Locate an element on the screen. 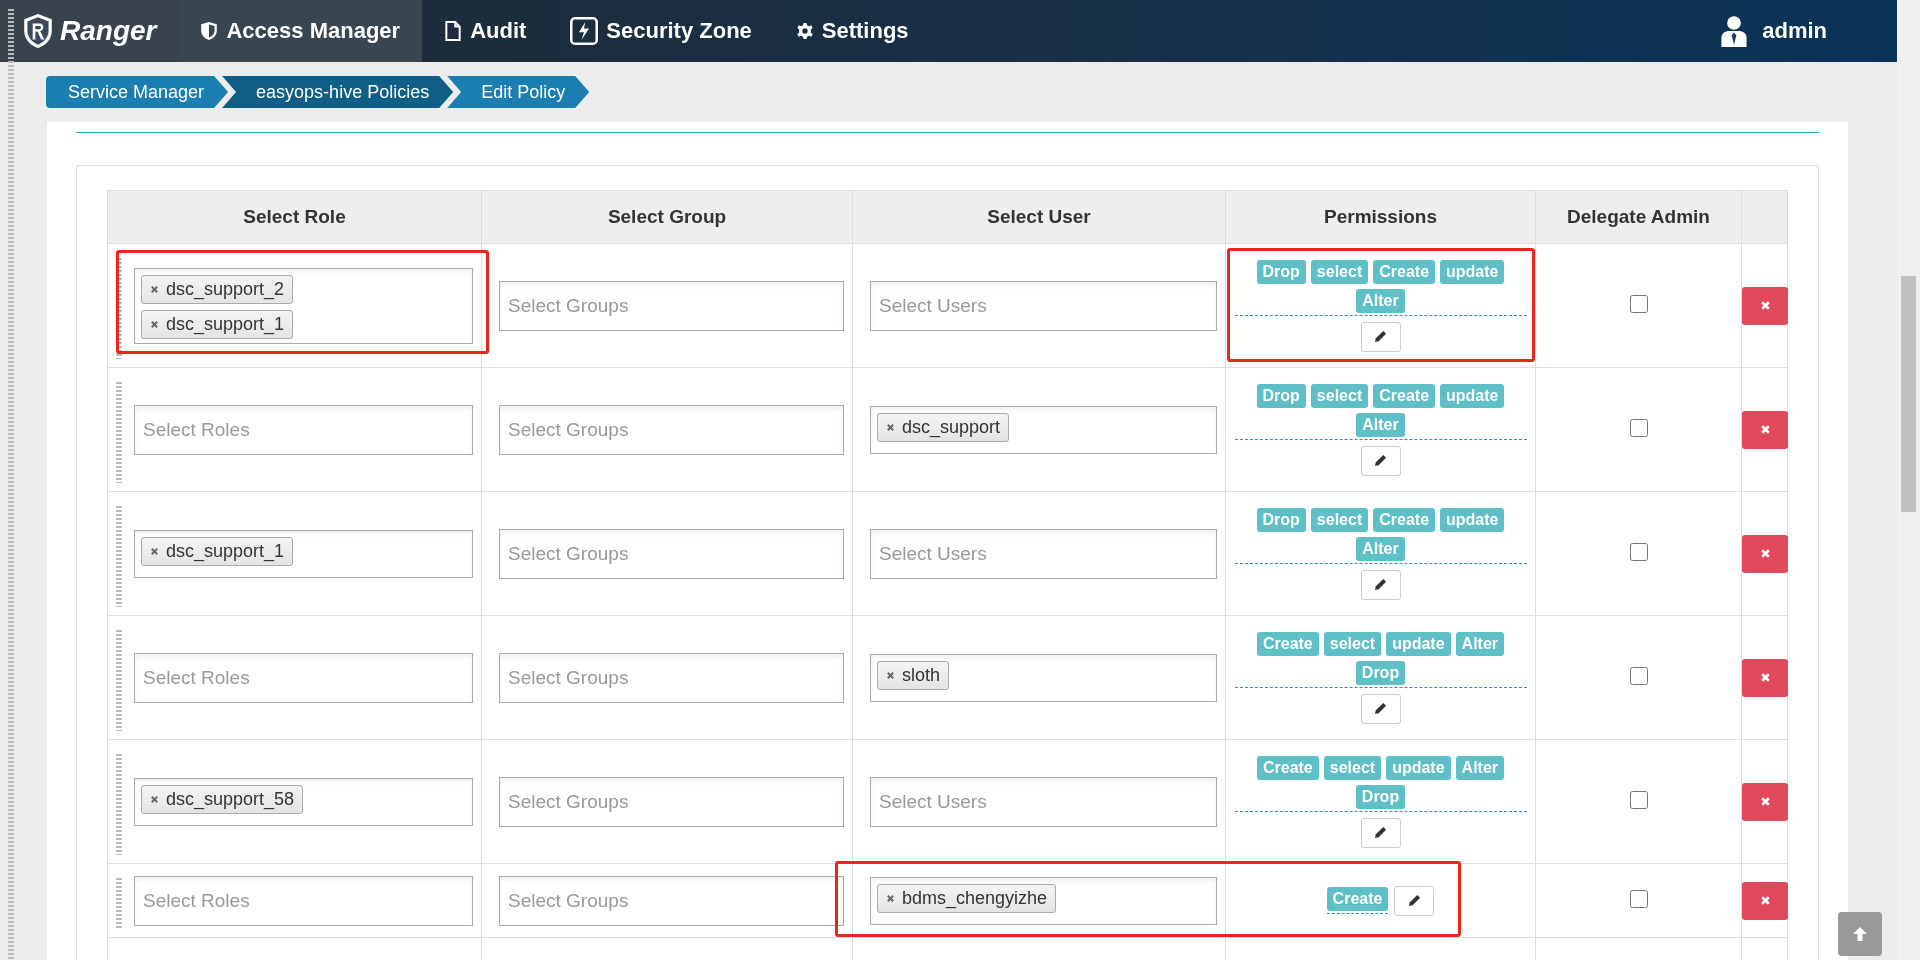 The height and width of the screenshot is (960, 1920). scrollbar is located at coordinates (1908, 480).